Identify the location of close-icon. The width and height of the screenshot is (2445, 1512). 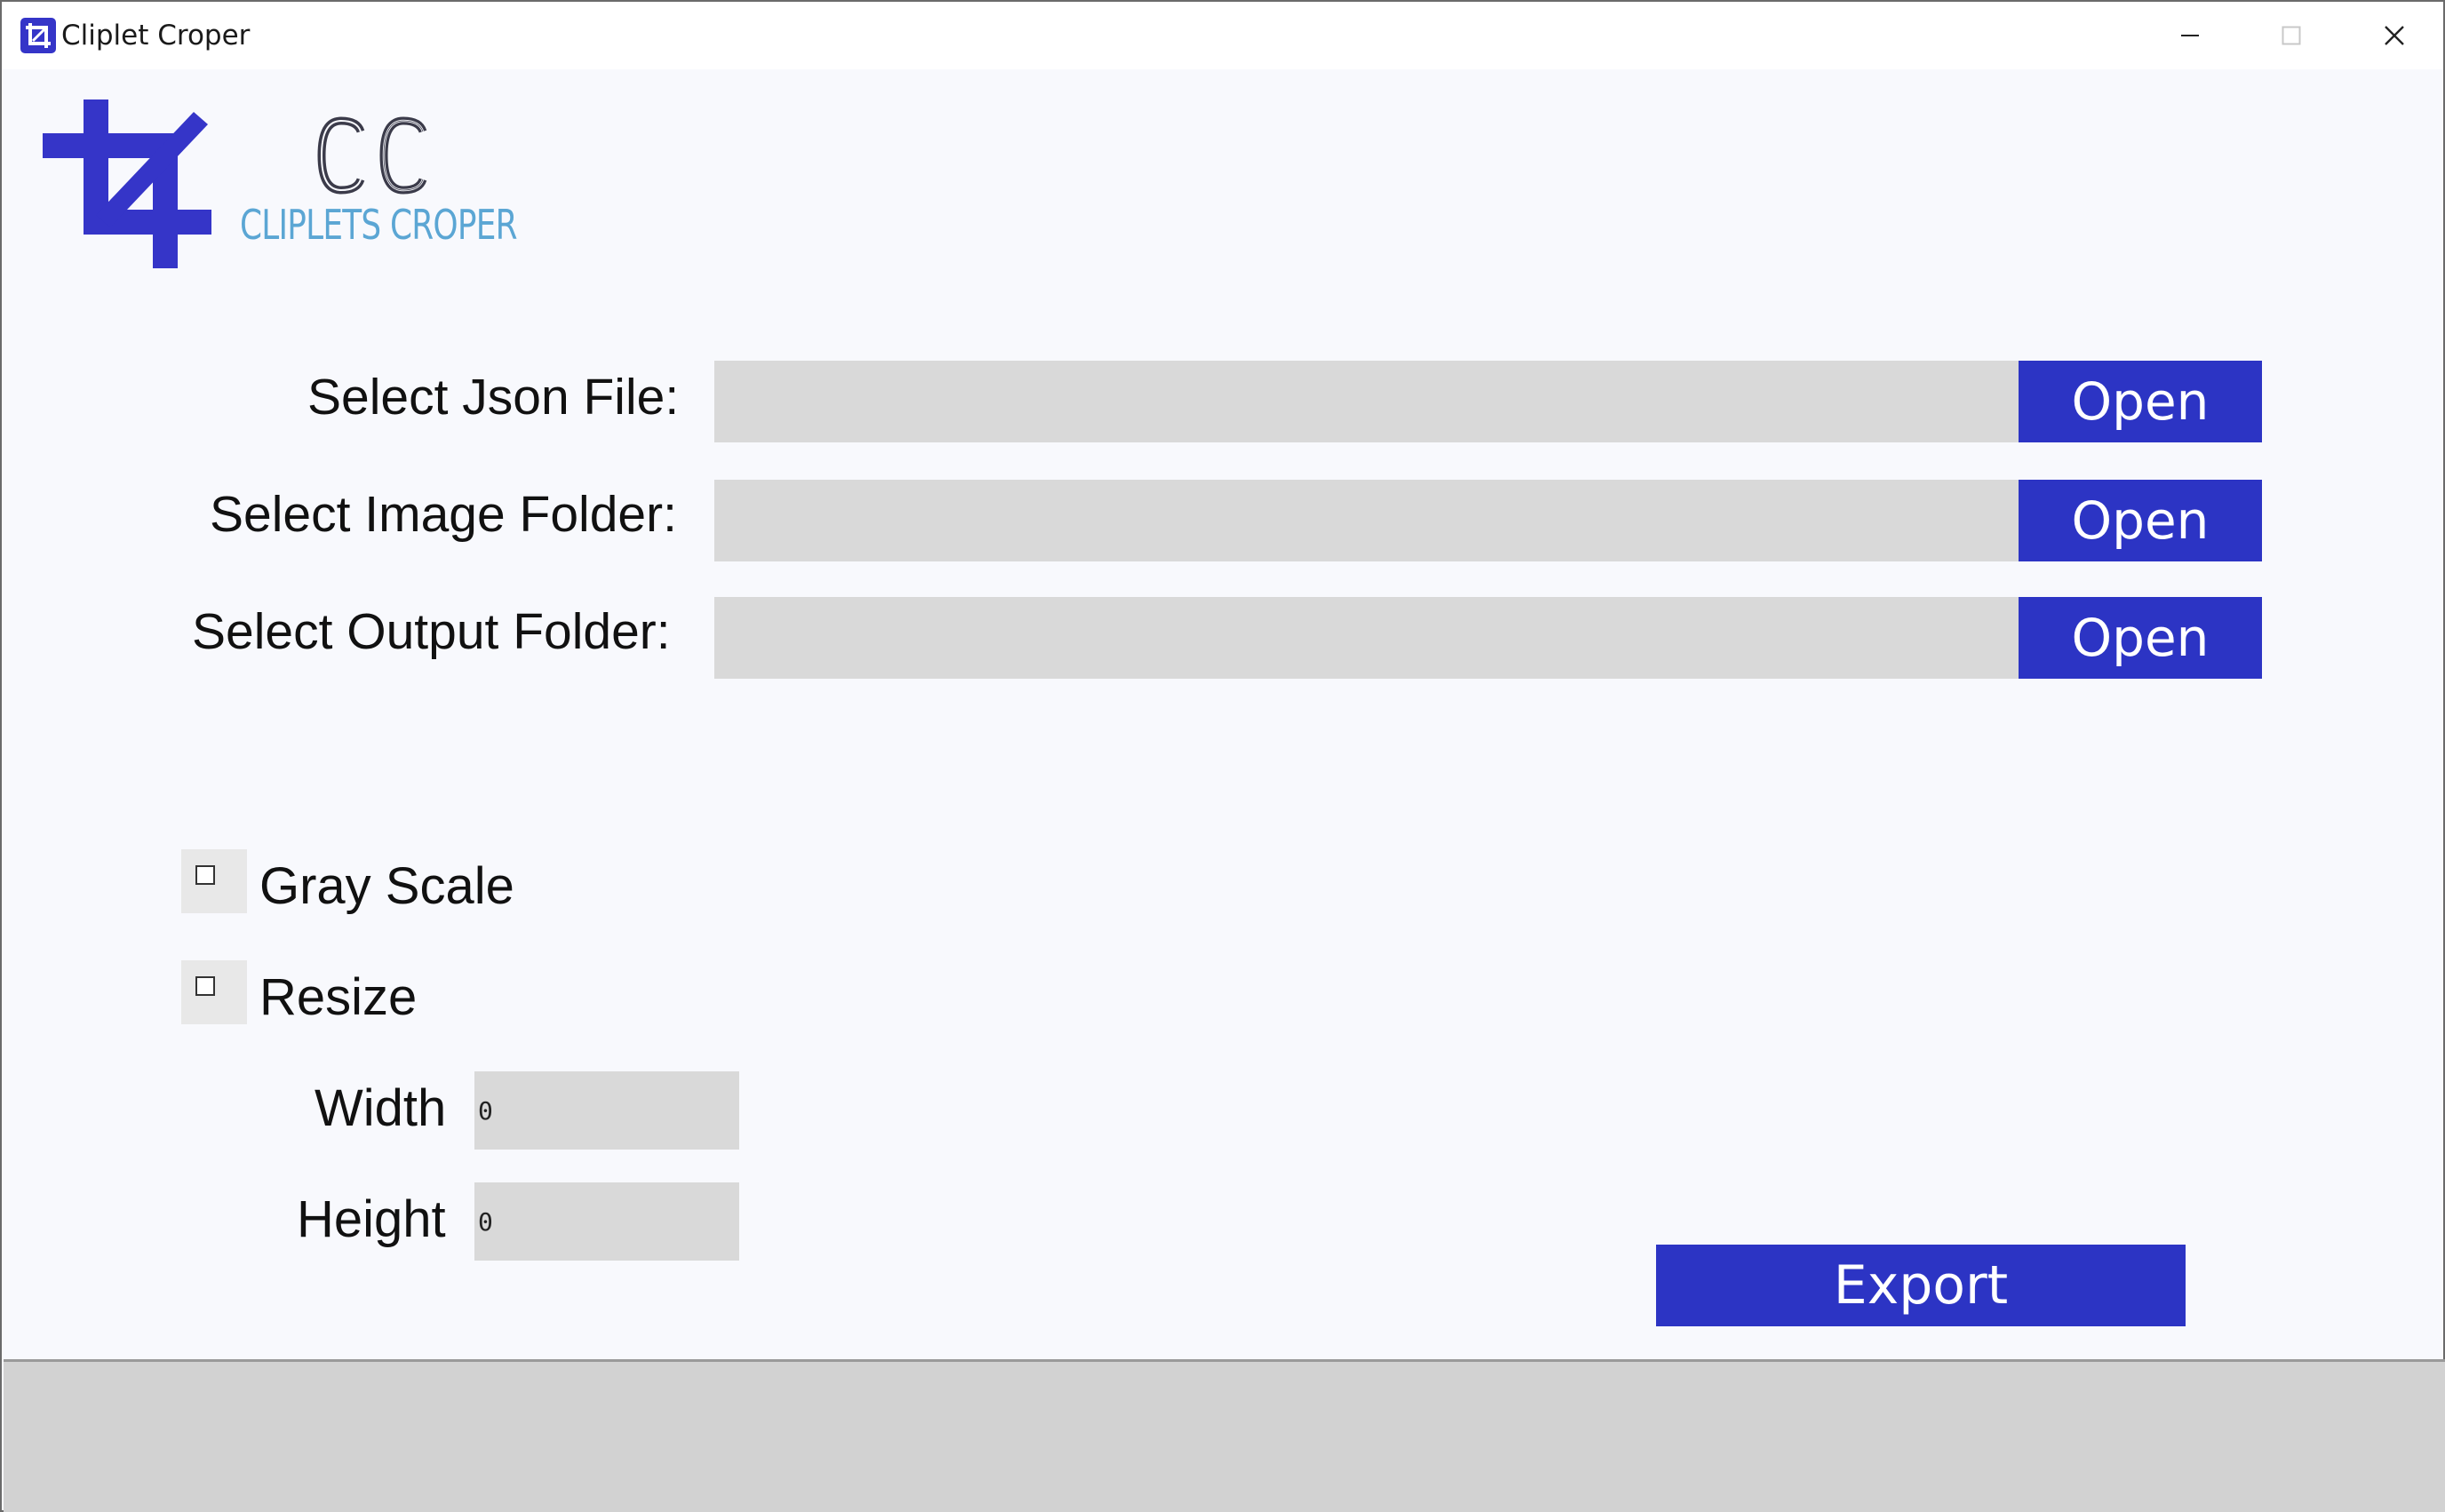
(2395, 35).